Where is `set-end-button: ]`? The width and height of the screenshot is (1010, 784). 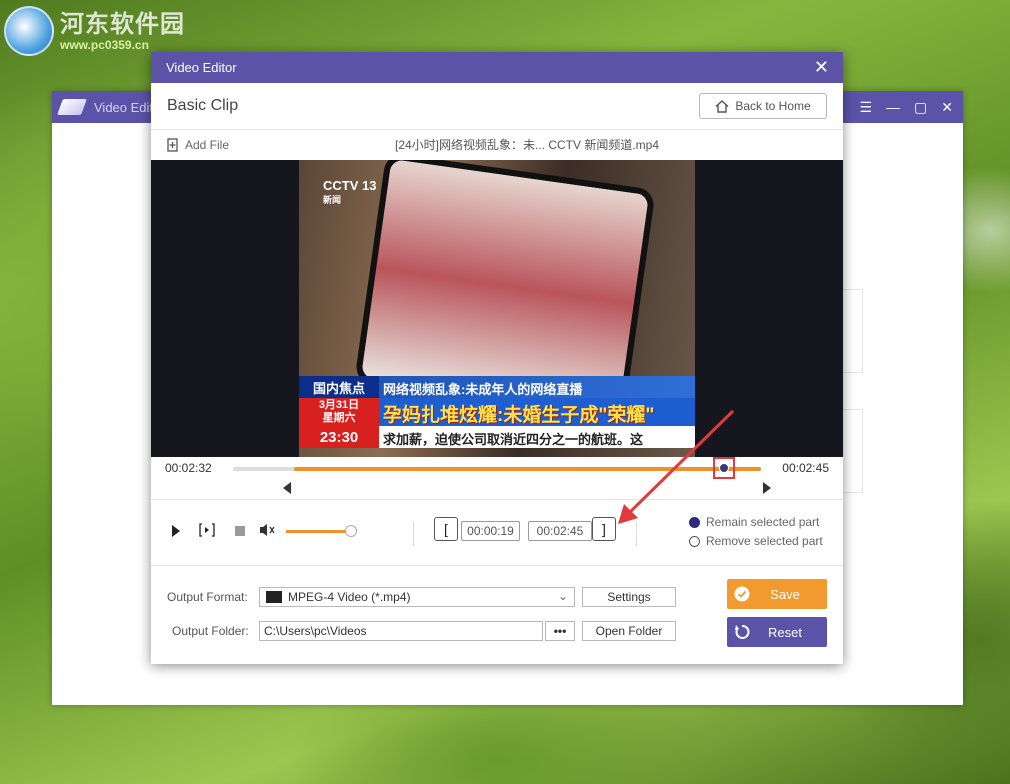 set-end-button: ] is located at coordinates (604, 529).